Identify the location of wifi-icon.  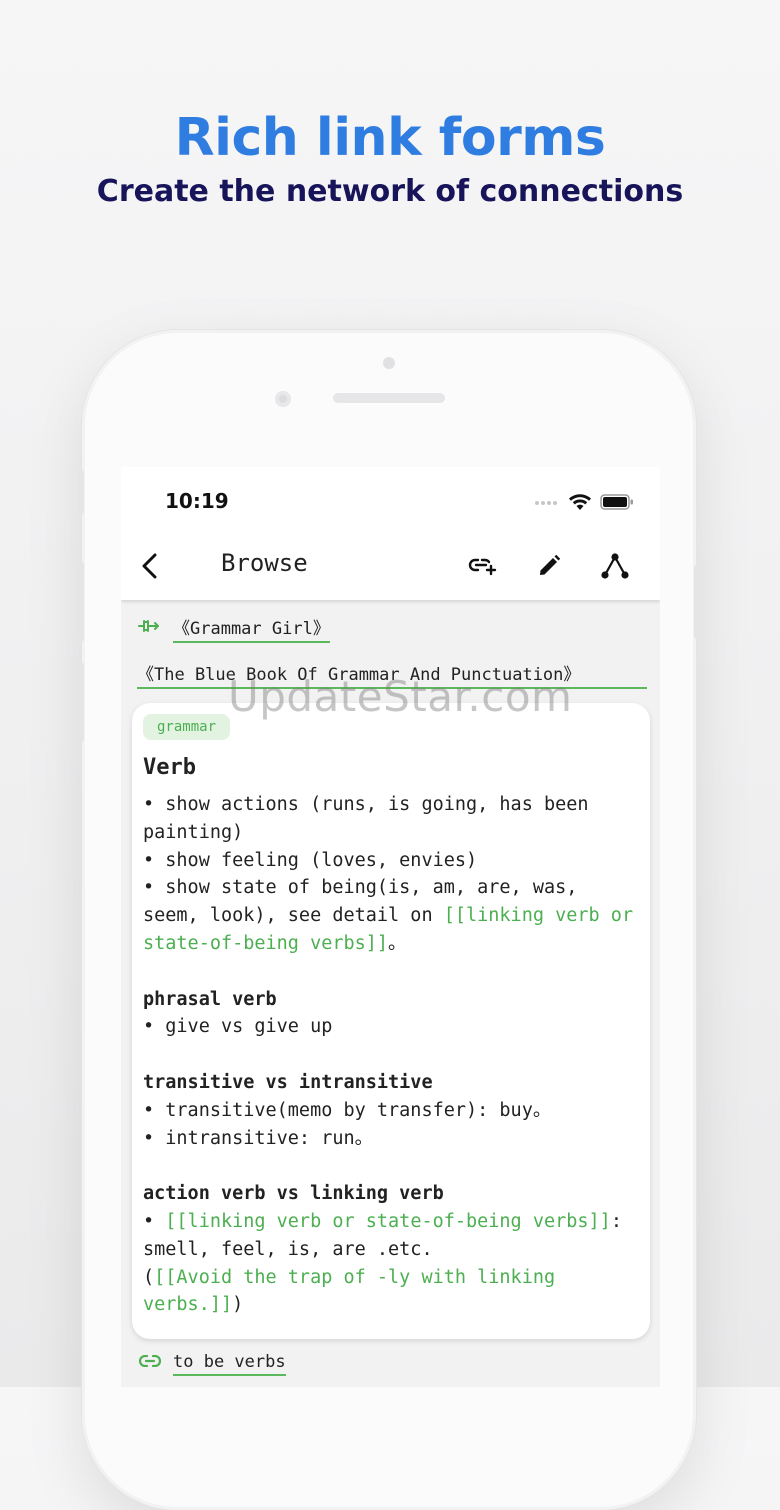
(580, 502).